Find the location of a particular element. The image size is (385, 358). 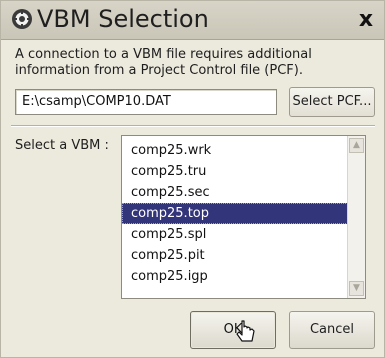

list-item: comp25.igp is located at coordinates (235, 276).